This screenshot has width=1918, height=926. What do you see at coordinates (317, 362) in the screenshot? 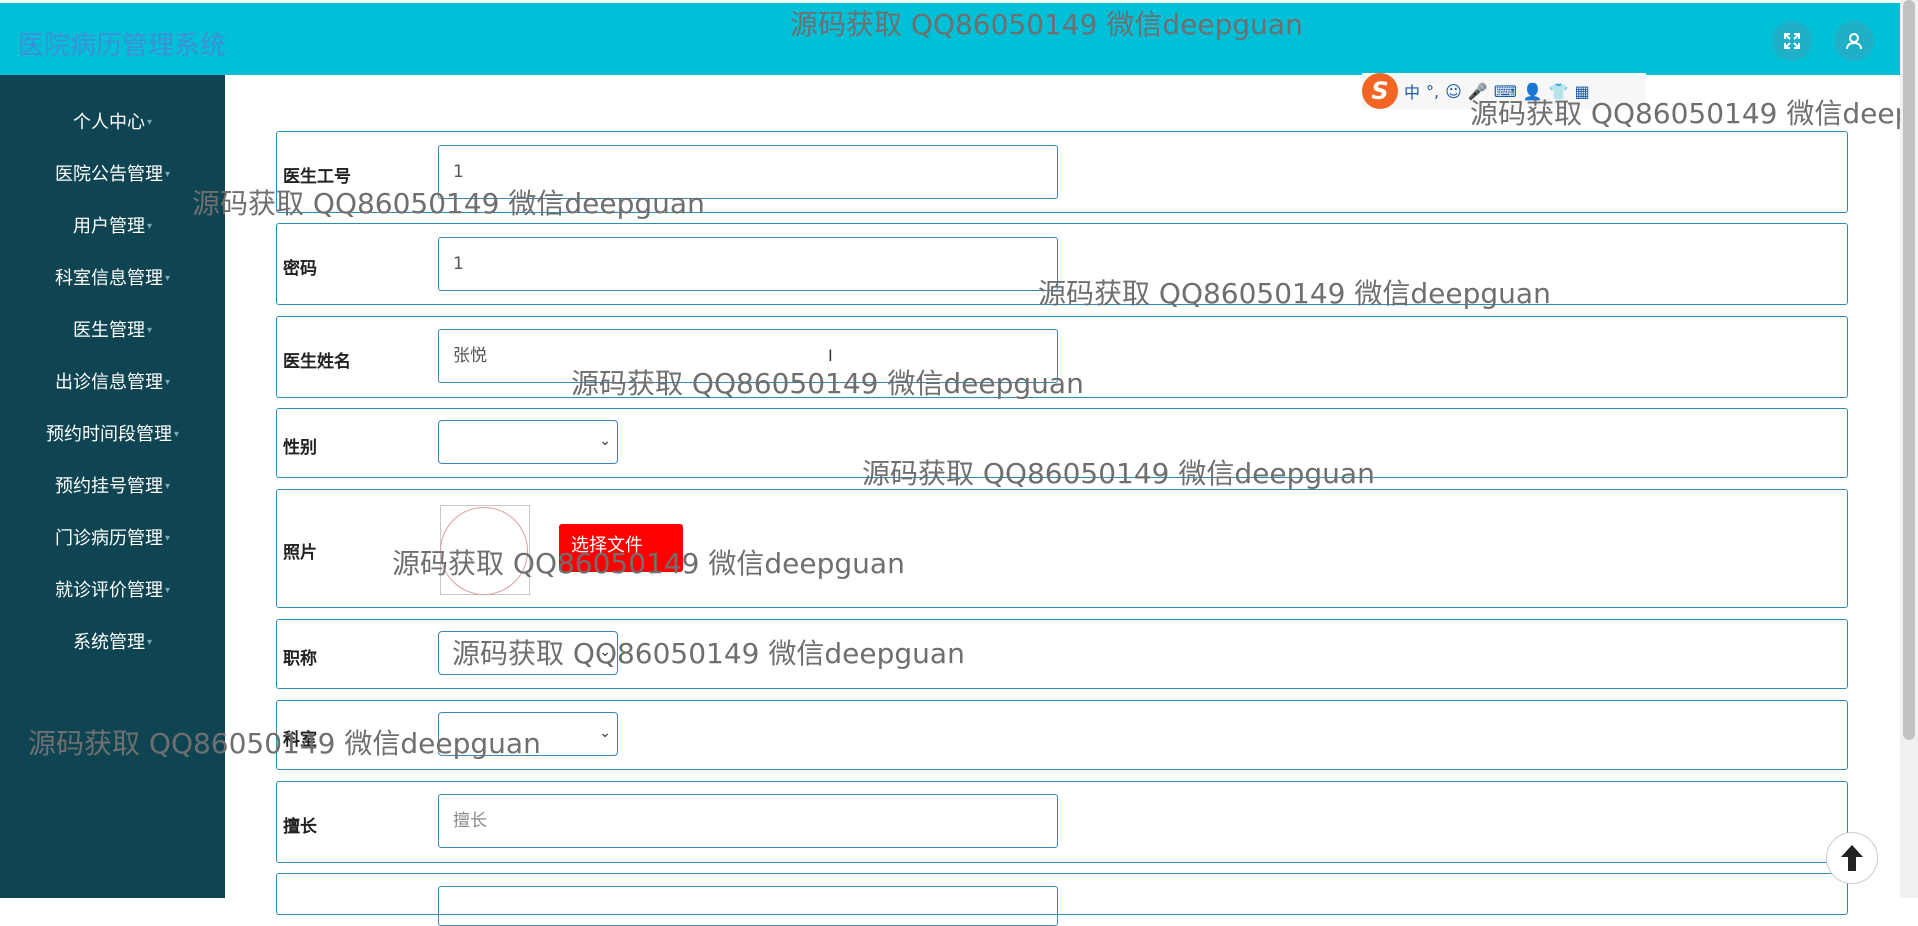
I see `field-label: 医生姓名` at bounding box center [317, 362].